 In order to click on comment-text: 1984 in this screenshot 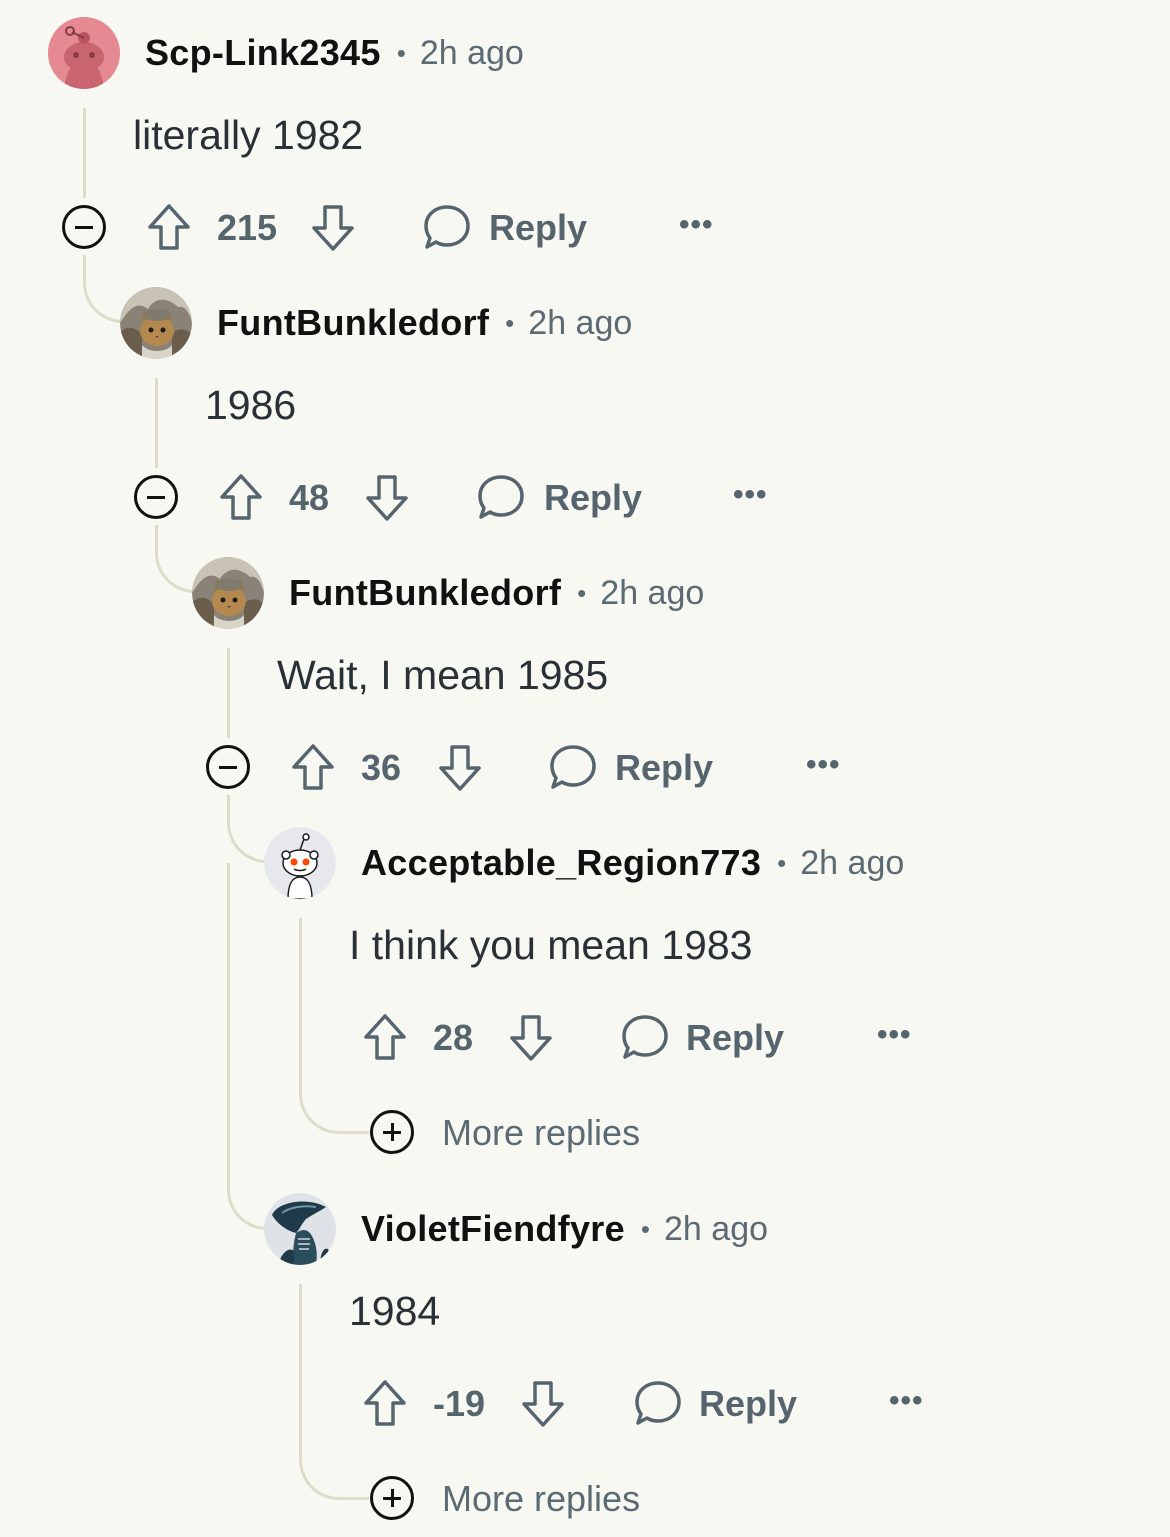, I will do `click(395, 1311)`.